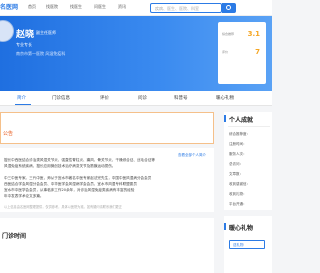  What do you see at coordinates (136, 8) in the screenshot?
I see `top-nav: 名医网 首页 找医院 找医生 问医生 资讯 疾病、医生、医院、科室` at bounding box center [136, 8].